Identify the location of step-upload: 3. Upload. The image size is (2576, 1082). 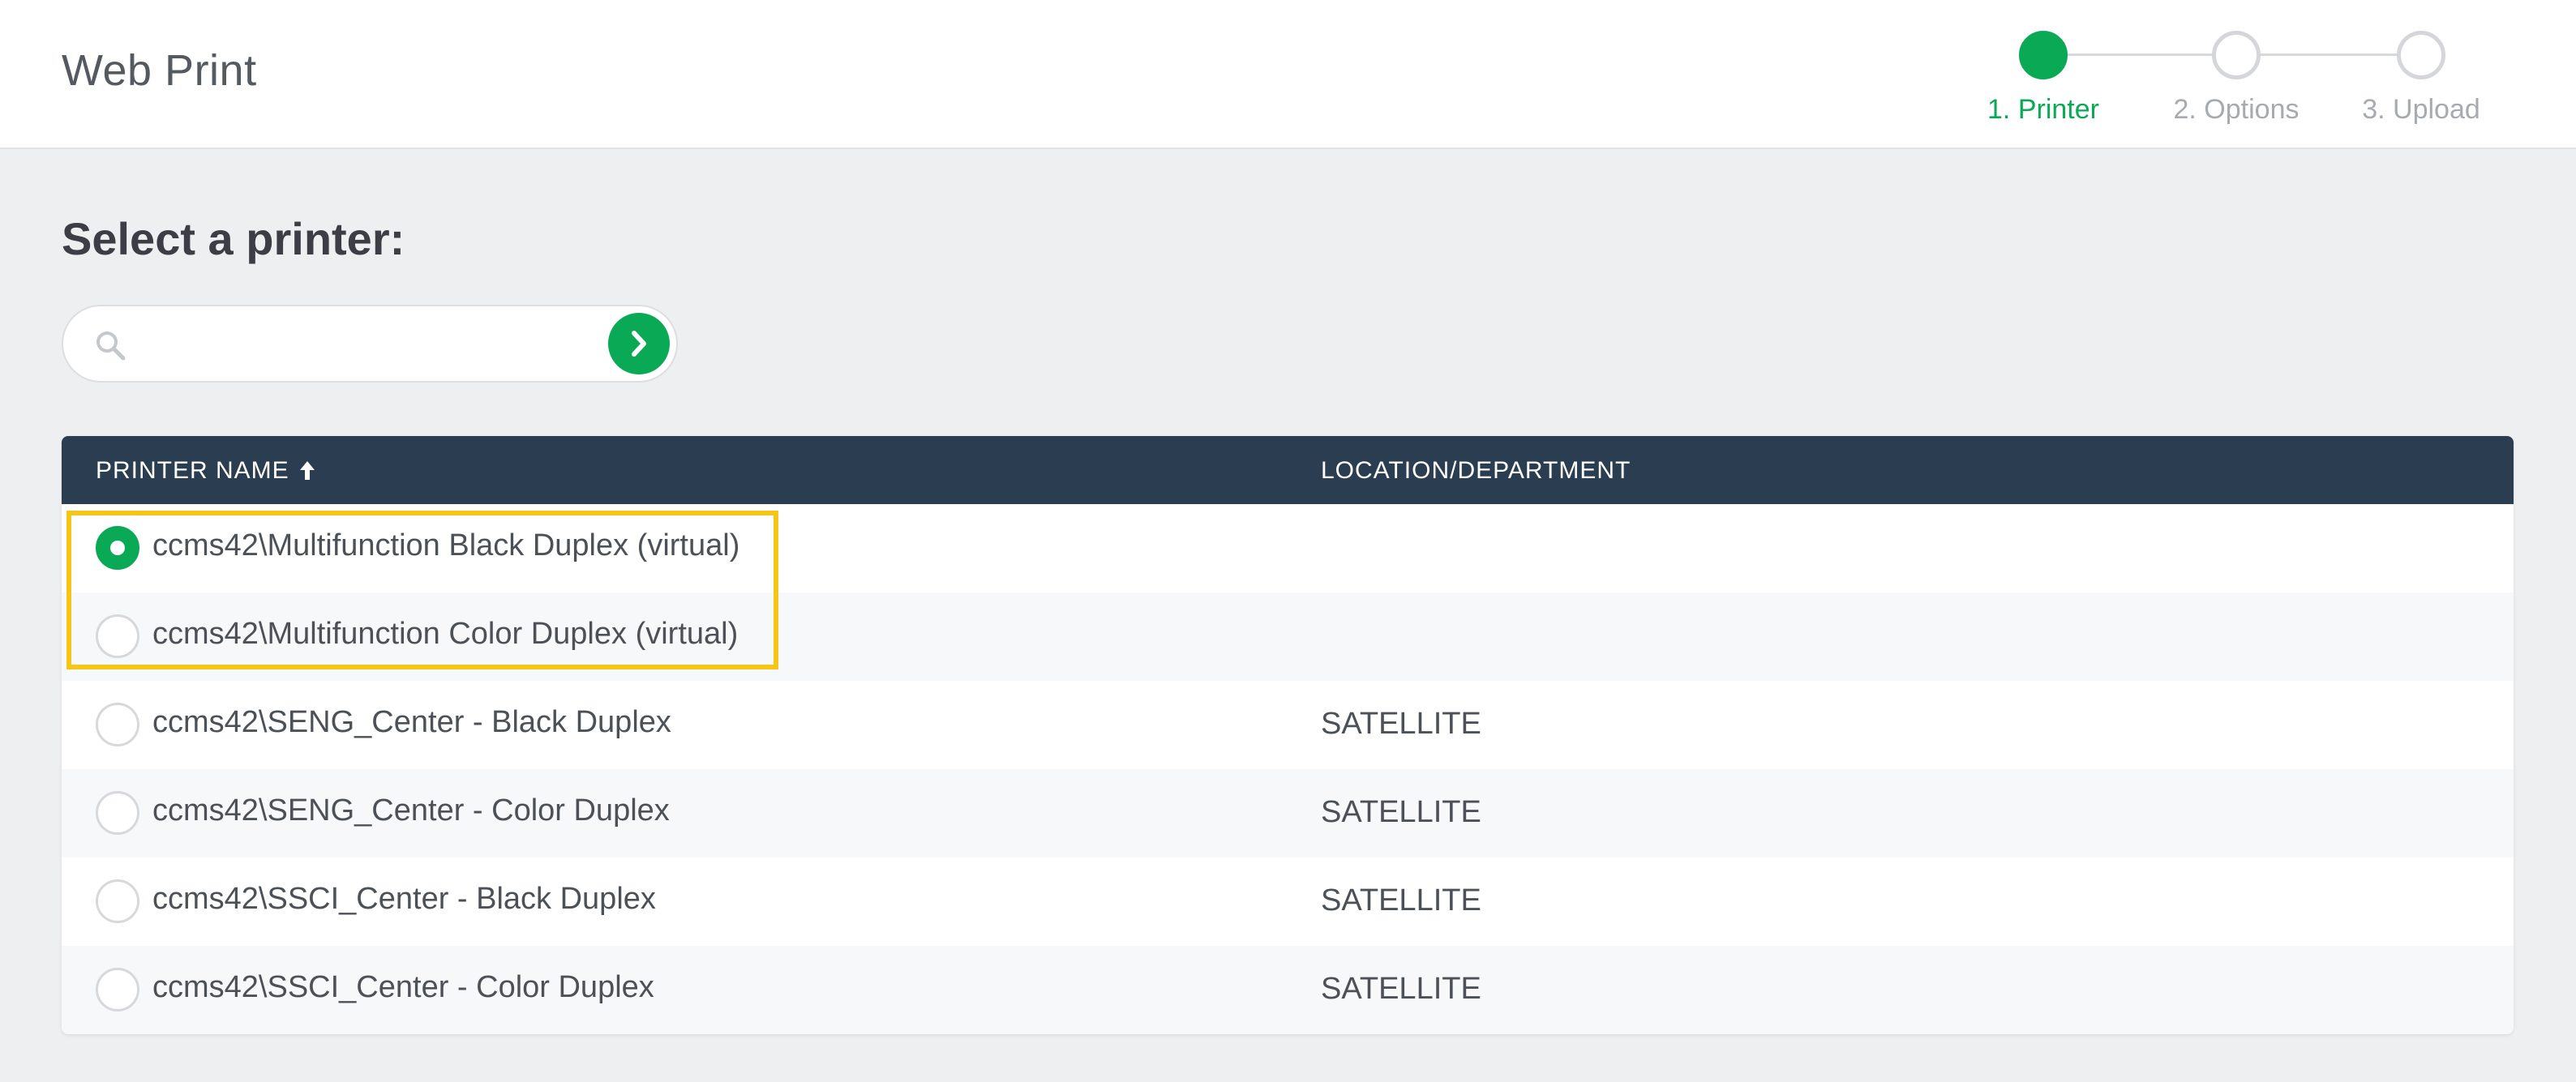
(2421, 75).